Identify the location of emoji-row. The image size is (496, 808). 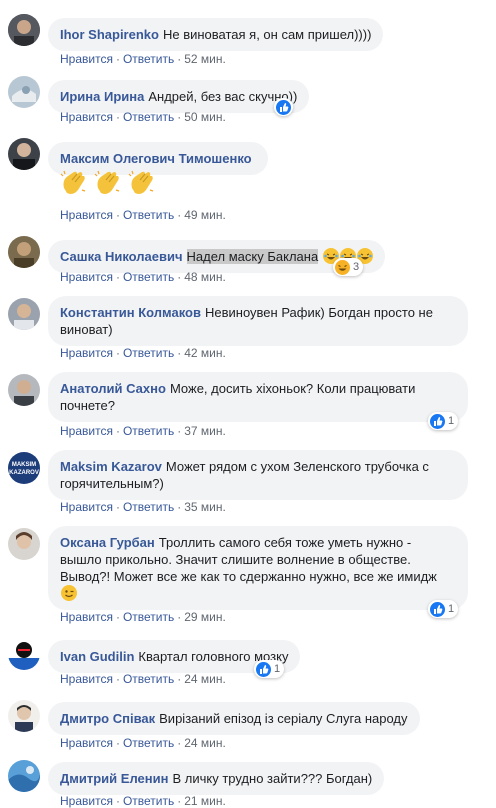
(109, 184).